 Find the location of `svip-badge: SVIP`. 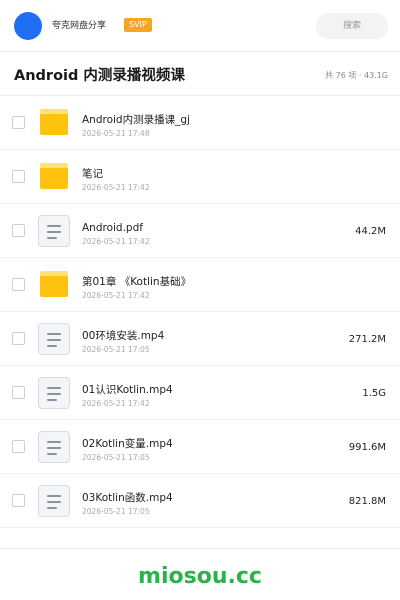

svip-badge: SVIP is located at coordinates (138, 25).